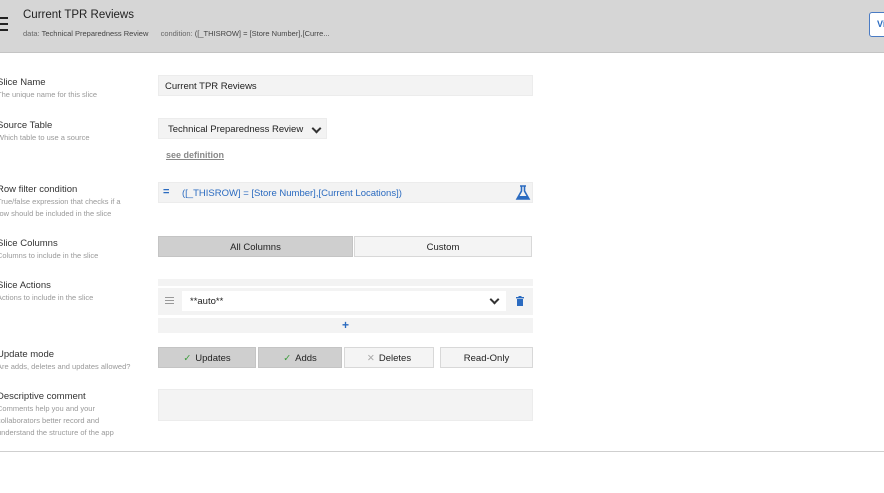  Describe the element at coordinates (345, 325) in the screenshot. I see `add-action-button: +` at that location.